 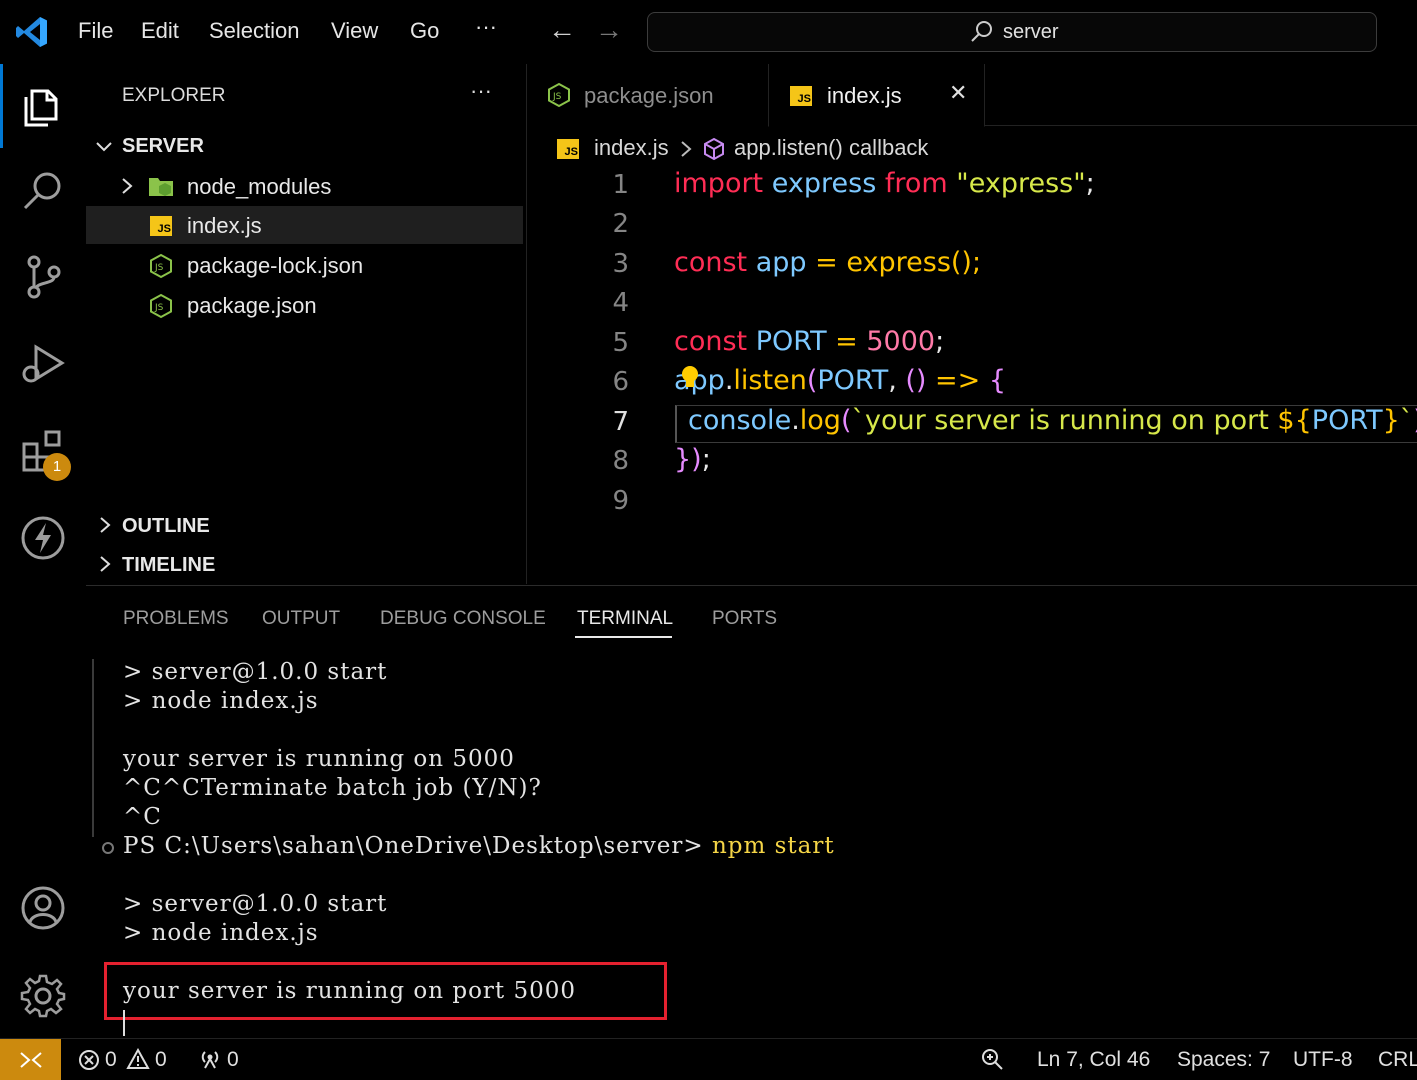 I want to click on chevron-down-icon, so click(x=104, y=147).